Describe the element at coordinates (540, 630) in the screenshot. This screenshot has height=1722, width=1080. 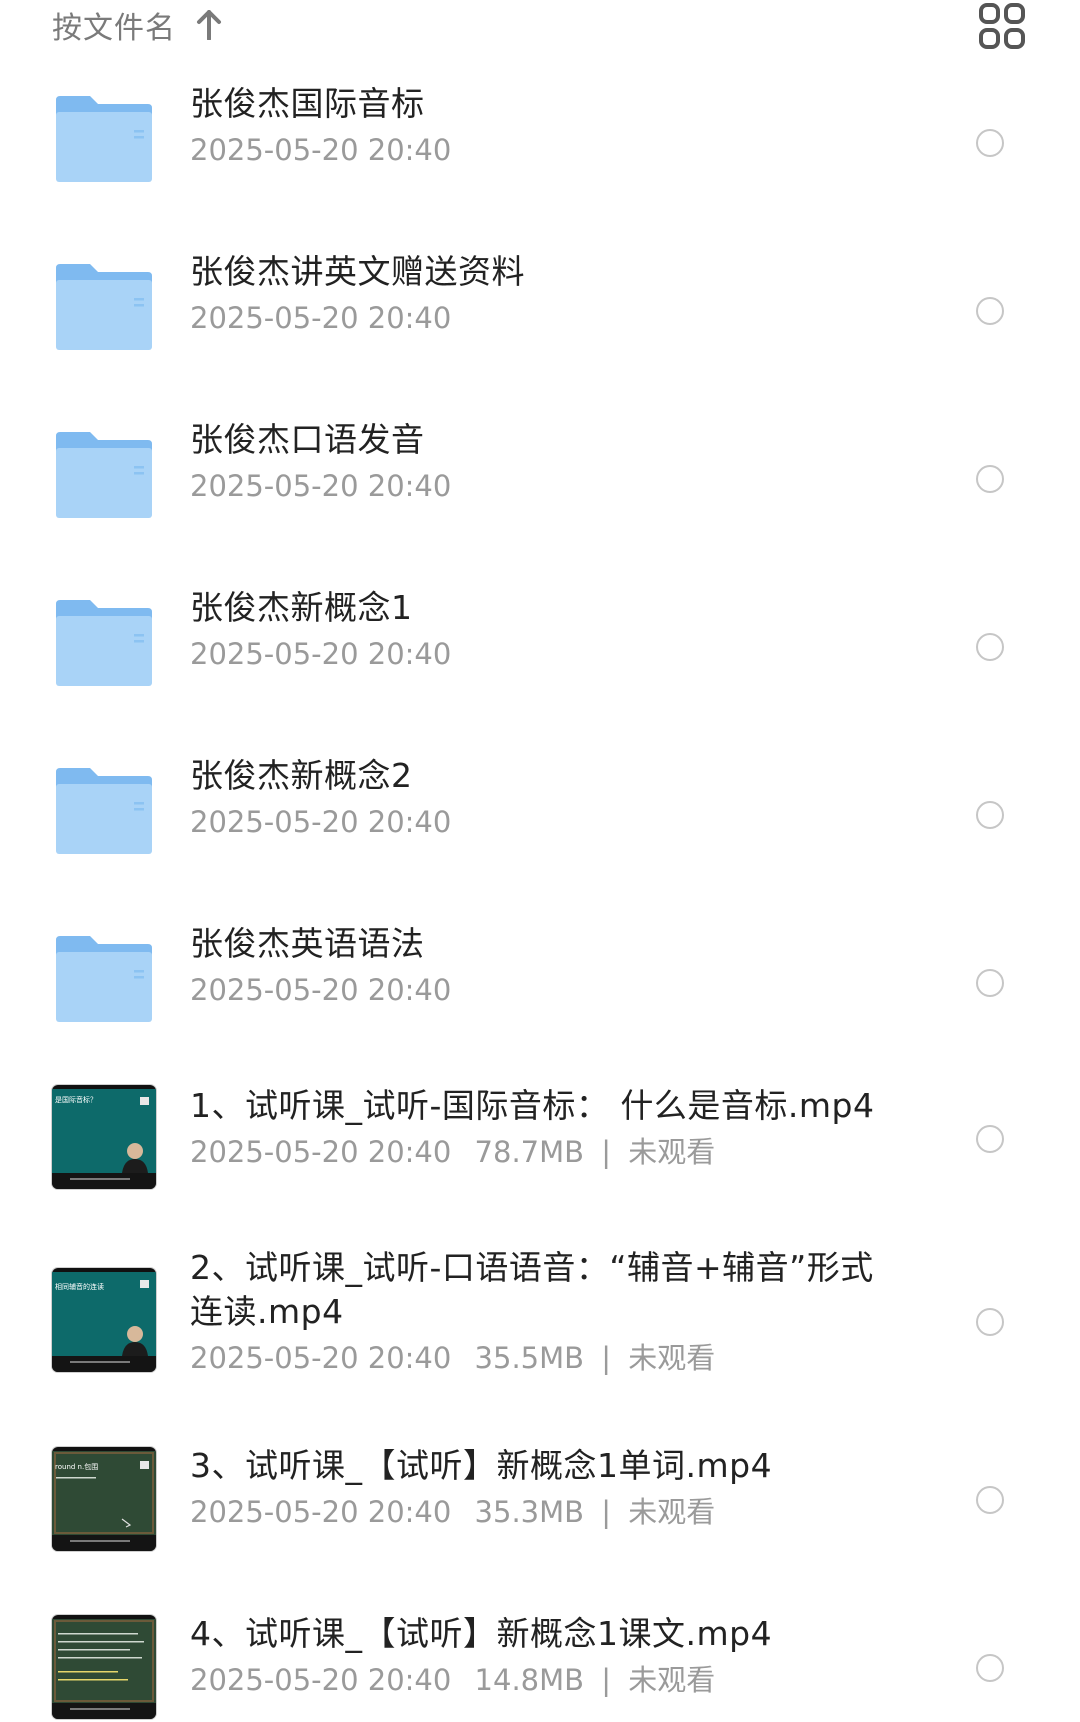
I see `item-text: 张俊杰新概念1 2025-05-20 20:40` at that location.